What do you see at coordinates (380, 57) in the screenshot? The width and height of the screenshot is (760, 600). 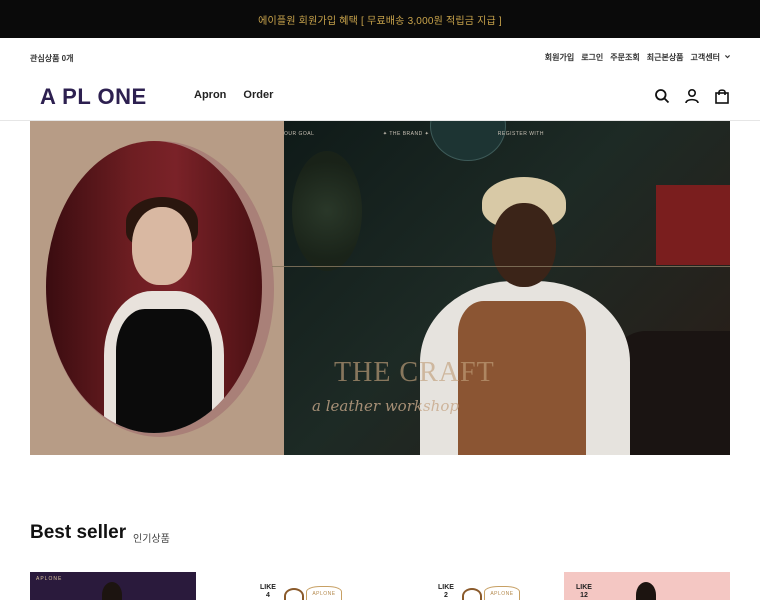 I see `utility-bar: 관심상품 0개 회원가입 로그인 주문조회 최근본상품 고객센터` at bounding box center [380, 57].